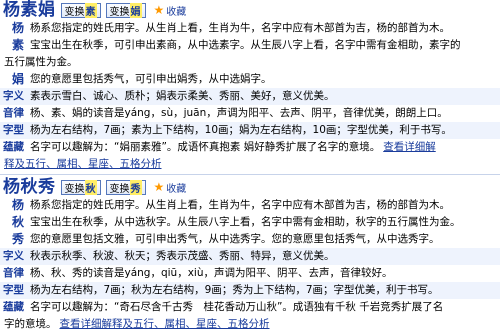 This screenshot has width=500, height=329. What do you see at coordinates (211, 273) in the screenshot?
I see `yinlv-text: 杨、秋、秀的读音是yáng，qiū，xiù，声调为阳平、阴平、去声，音律较好。` at bounding box center [211, 273].